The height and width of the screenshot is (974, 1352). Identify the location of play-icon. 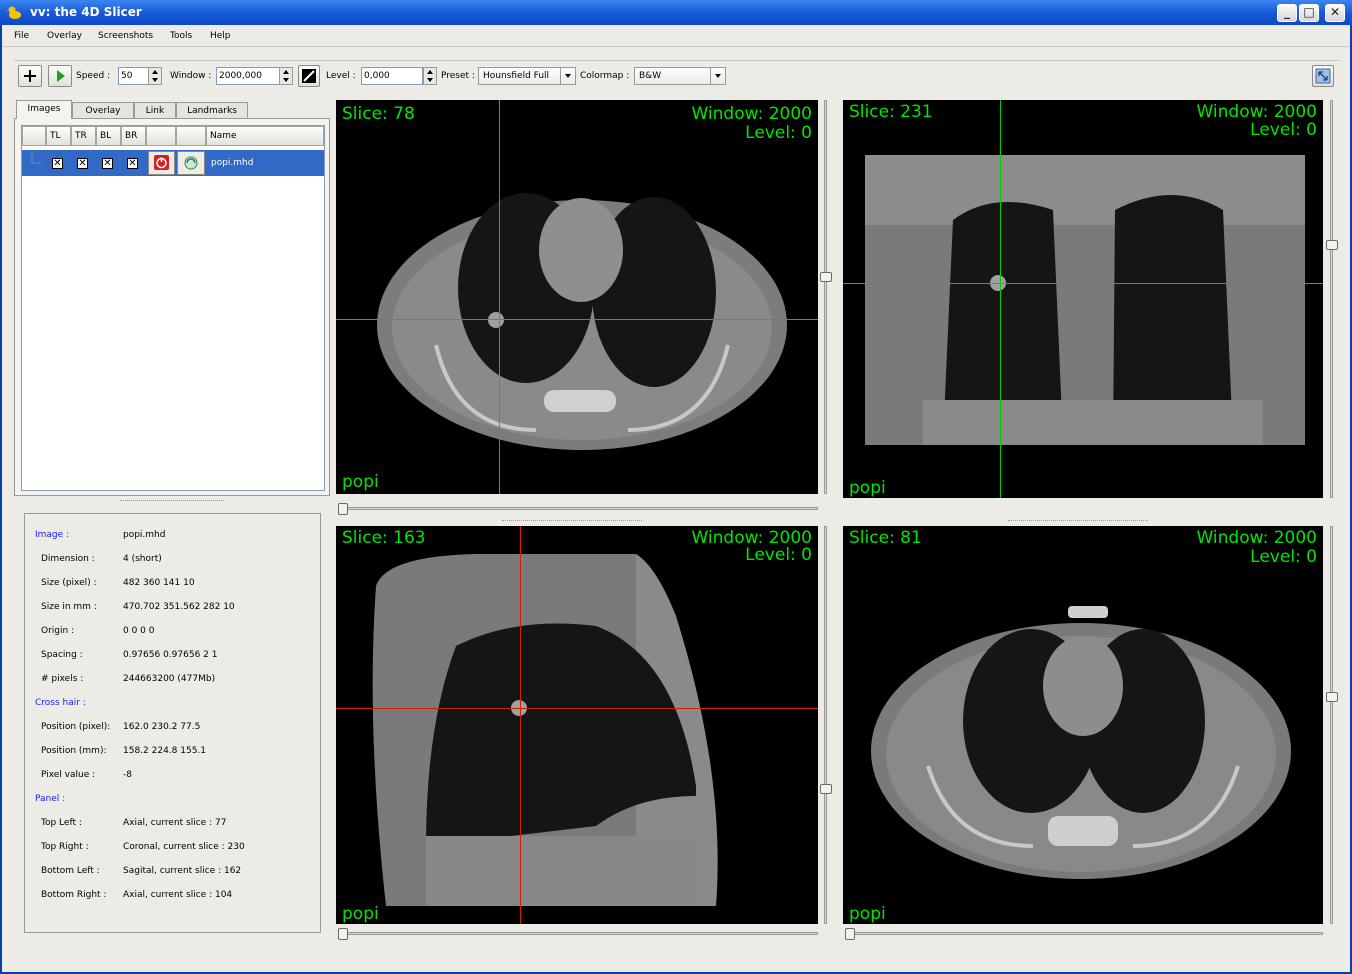
(61, 76).